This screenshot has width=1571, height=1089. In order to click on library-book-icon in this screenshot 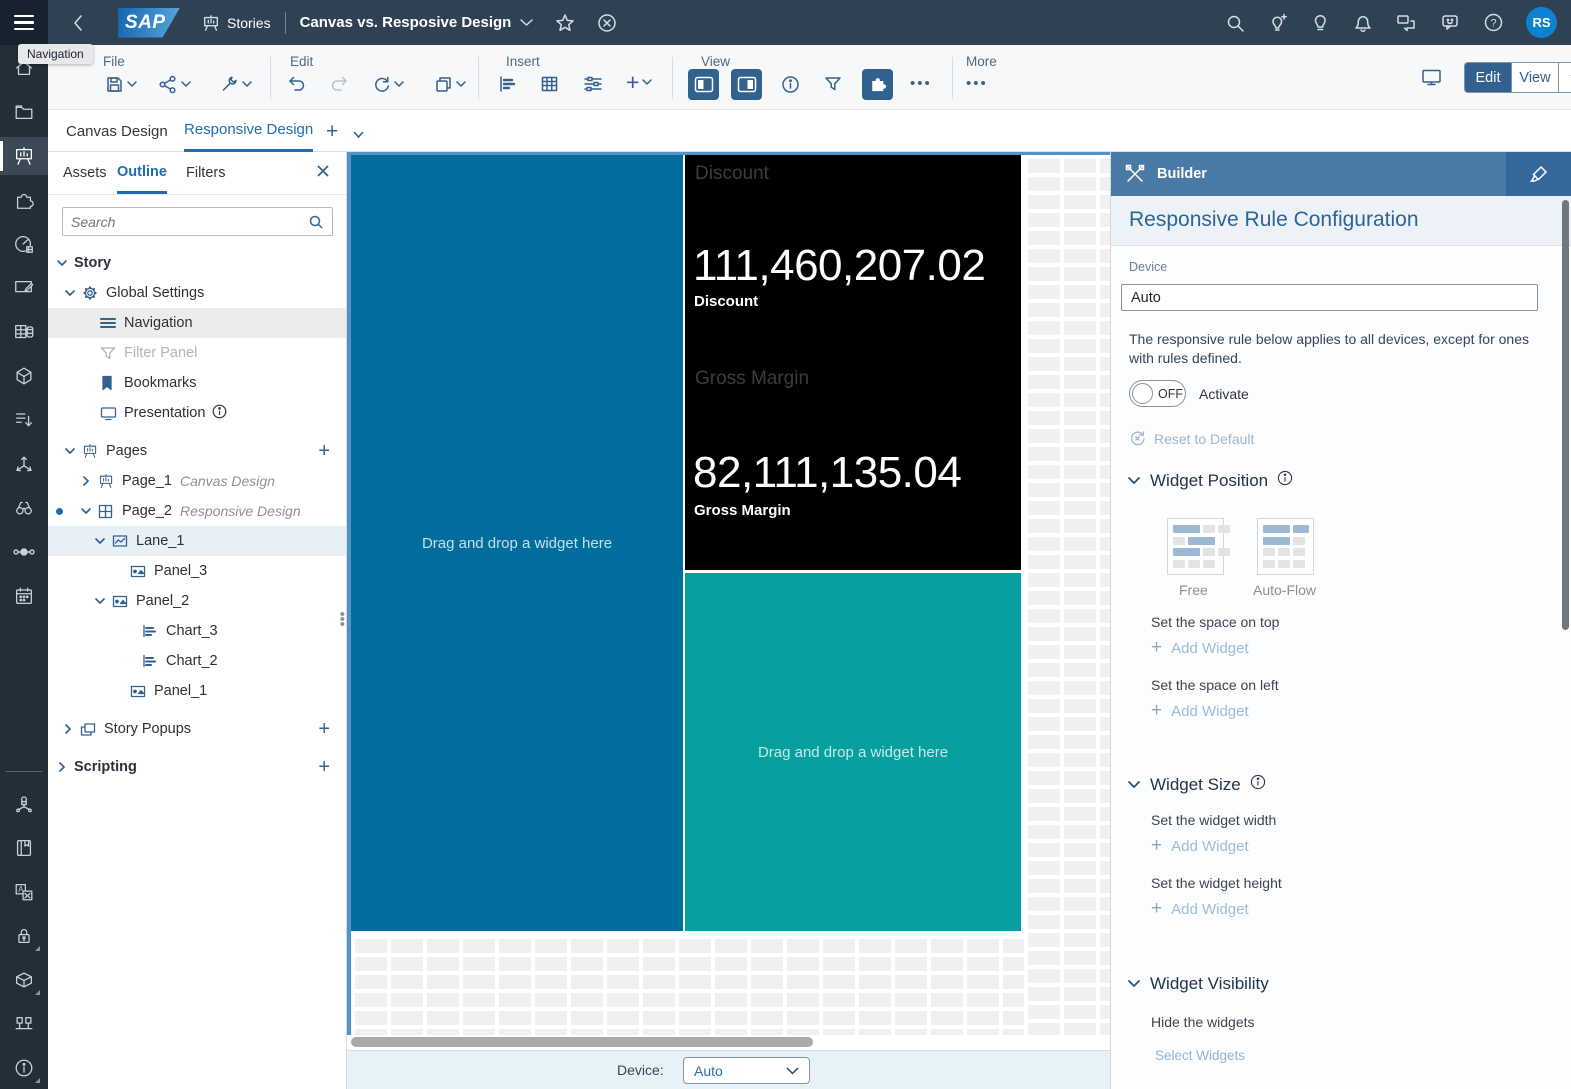, I will do `click(24, 848)`.